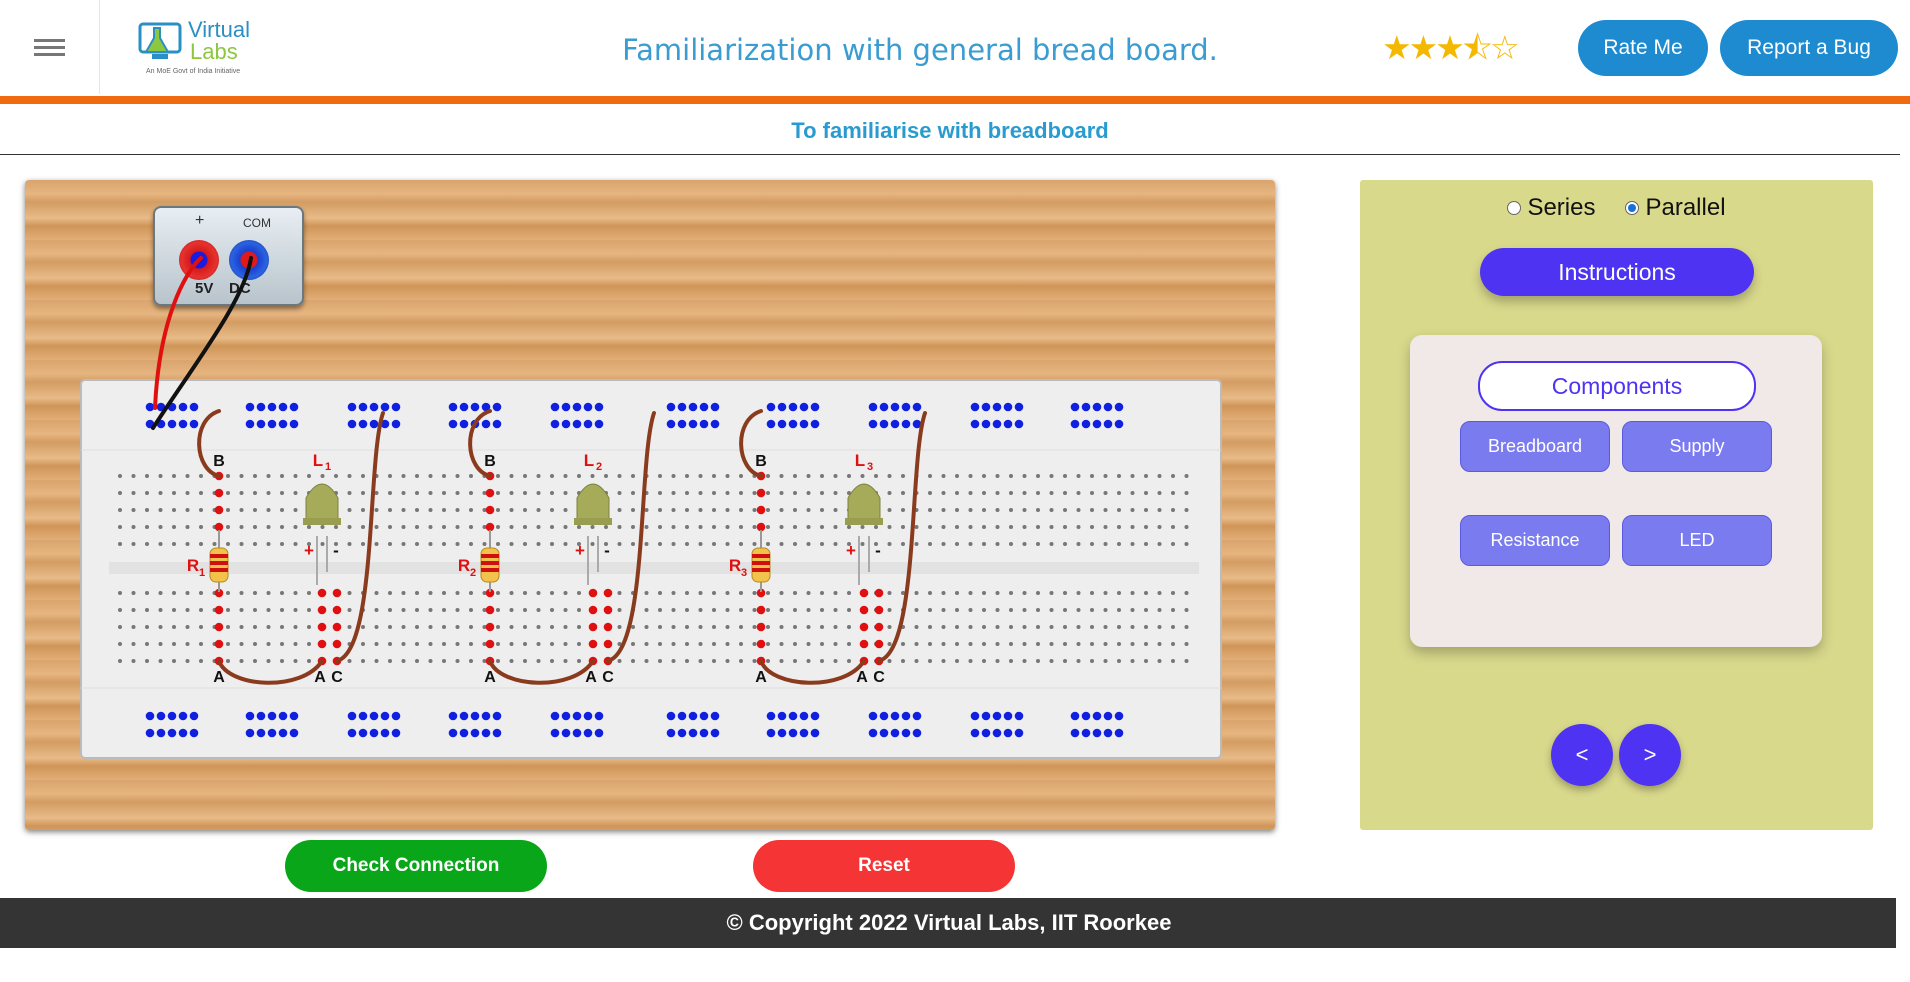 The width and height of the screenshot is (1910, 982). I want to click on next-button: >, so click(1650, 755).